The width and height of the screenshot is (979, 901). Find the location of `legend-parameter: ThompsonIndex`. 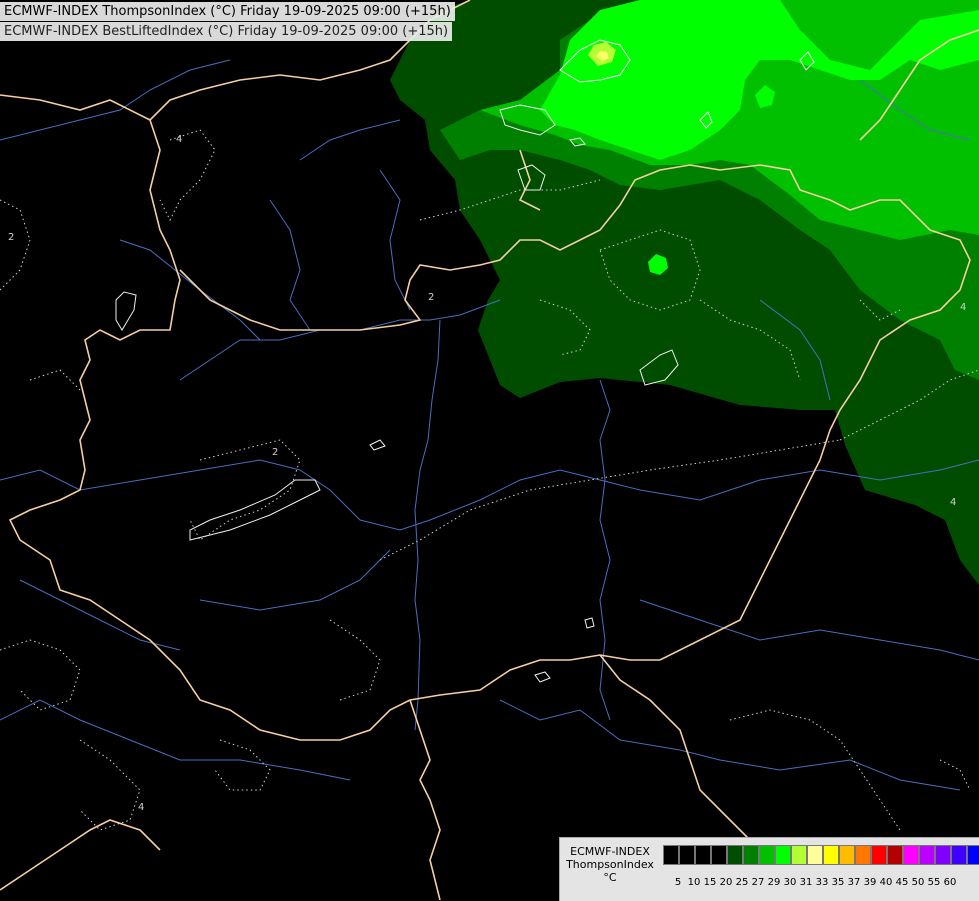

legend-parameter: ThompsonIndex is located at coordinates (610, 864).